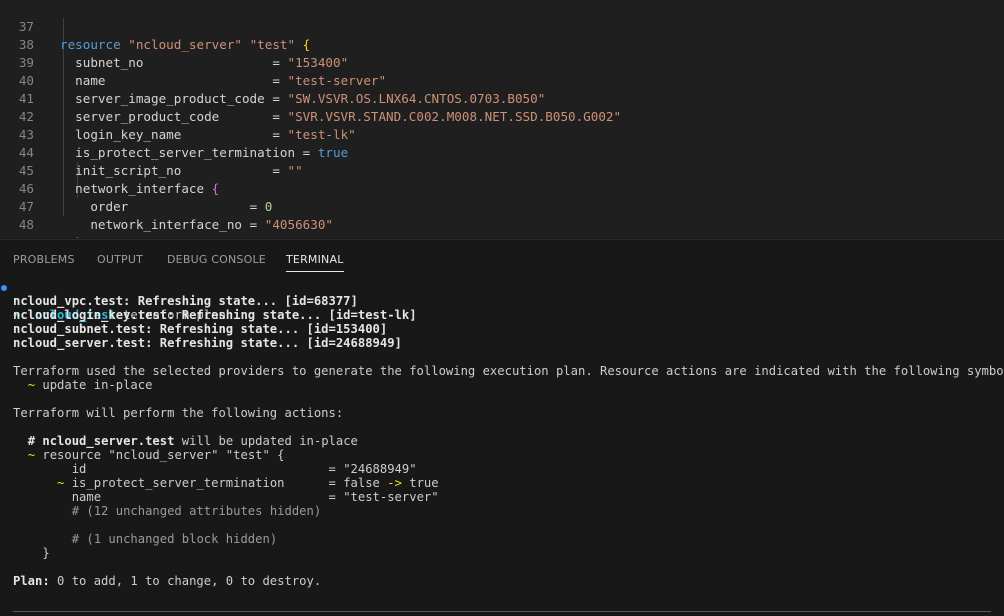  I want to click on symbol-text: update in-place, so click(97, 385).